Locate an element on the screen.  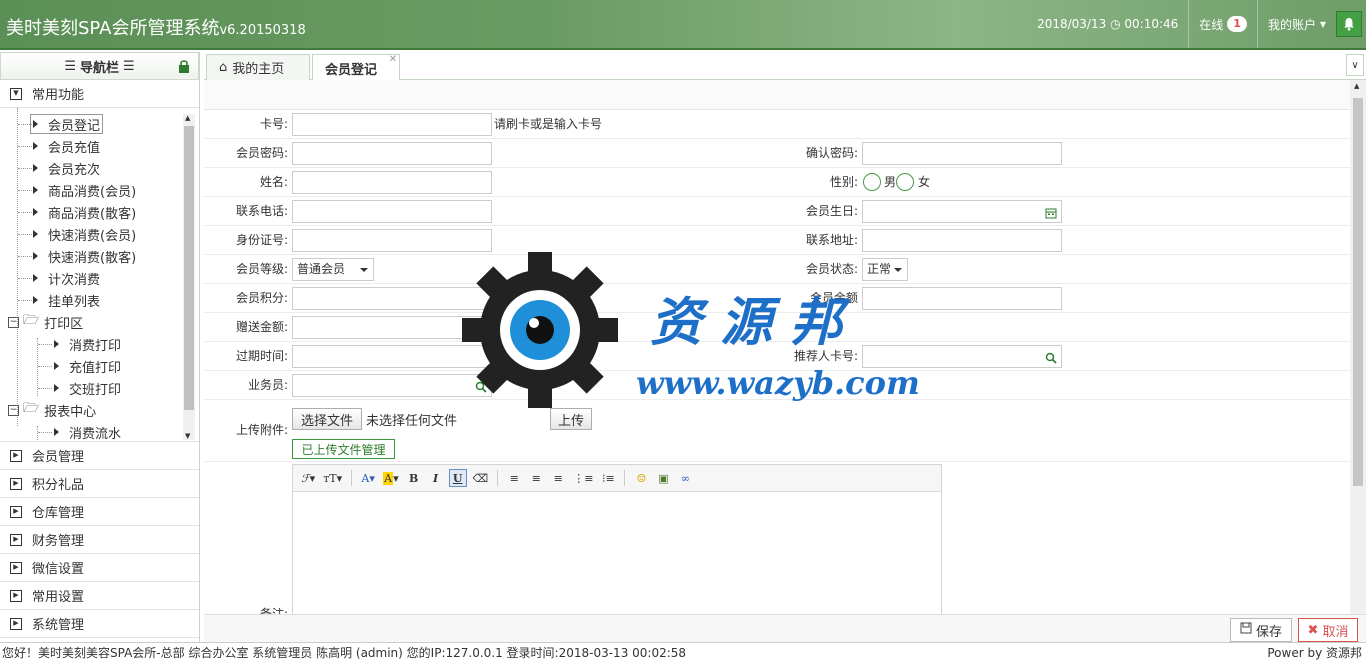
points-input is located at coordinates (392, 298).